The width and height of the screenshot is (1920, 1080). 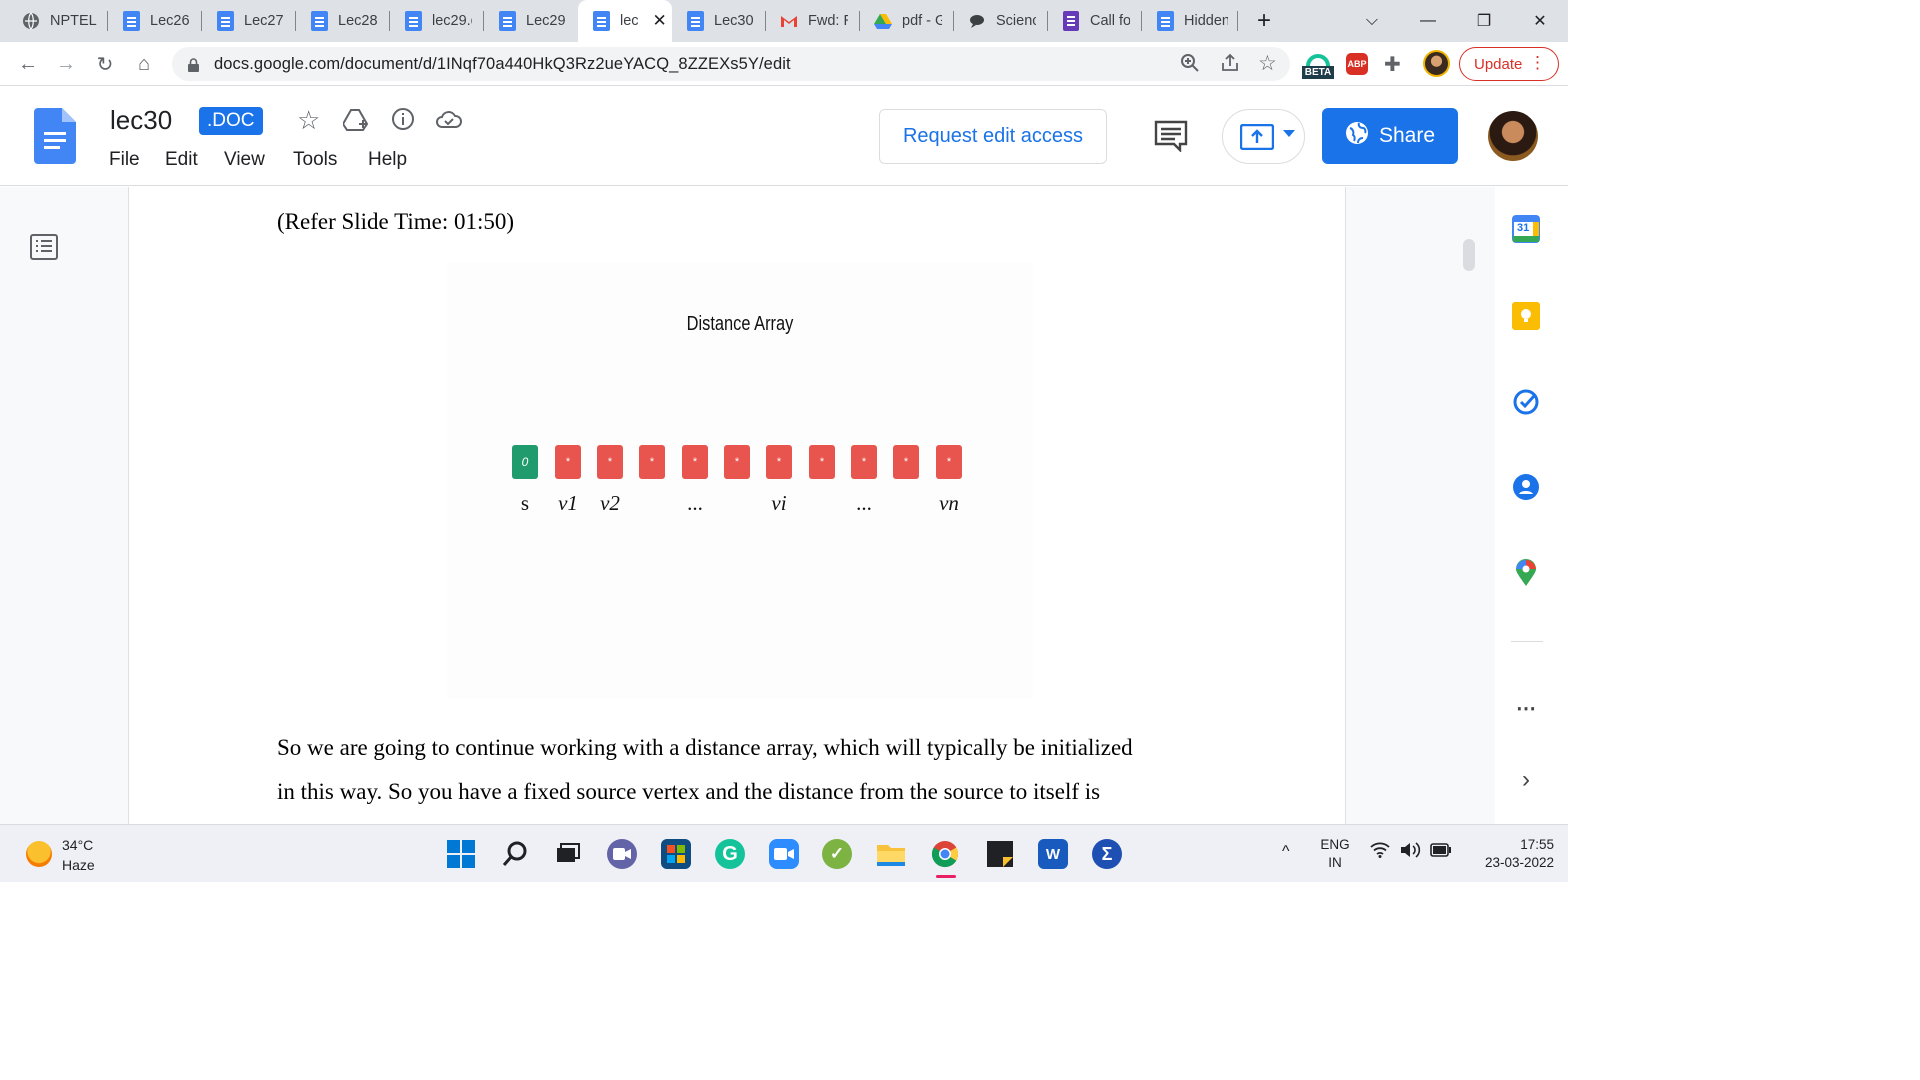 I want to click on file-explorer-icon, so click(x=891, y=854).